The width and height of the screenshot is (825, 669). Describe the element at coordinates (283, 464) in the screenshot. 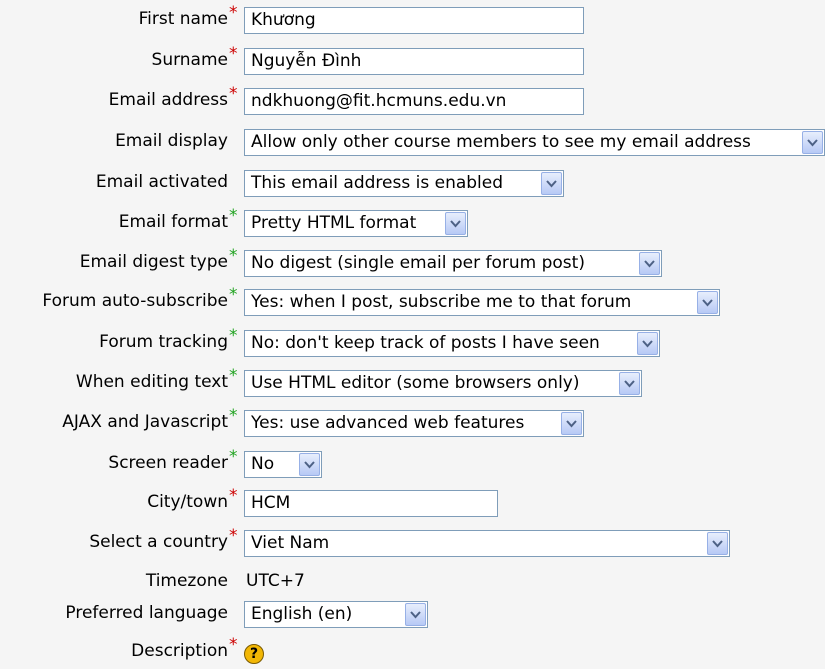

I see `screen-reader-select: No` at that location.